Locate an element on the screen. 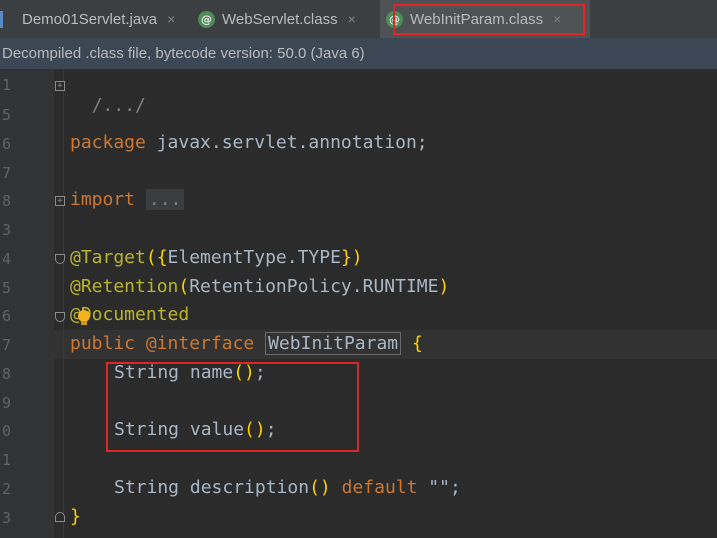 This screenshot has width=717, height=538. class-name: WebInitParam is located at coordinates (333, 343).